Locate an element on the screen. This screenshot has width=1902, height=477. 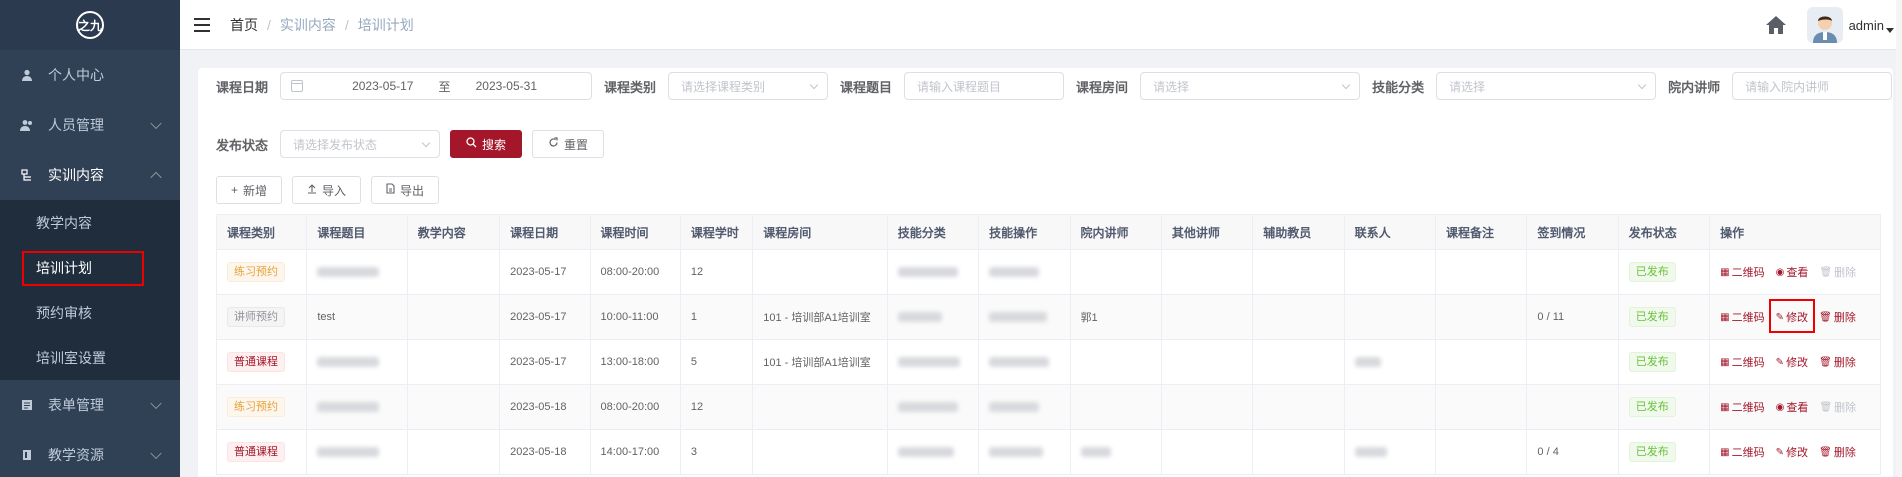
cell-room is located at coordinates (820, 407).